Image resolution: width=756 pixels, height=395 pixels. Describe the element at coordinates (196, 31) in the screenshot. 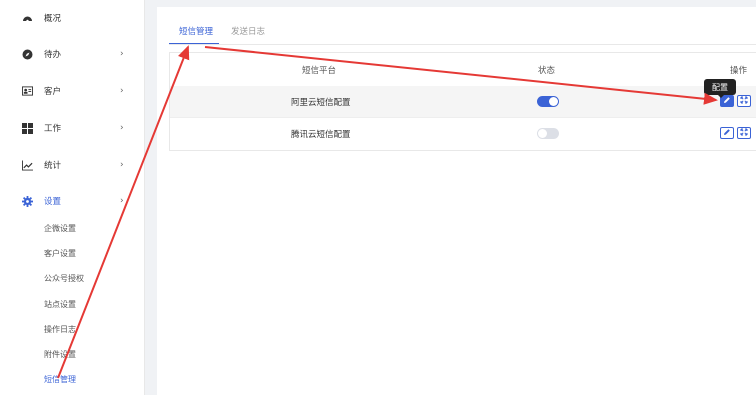

I see `tab-sms-management: 短信管理` at that location.